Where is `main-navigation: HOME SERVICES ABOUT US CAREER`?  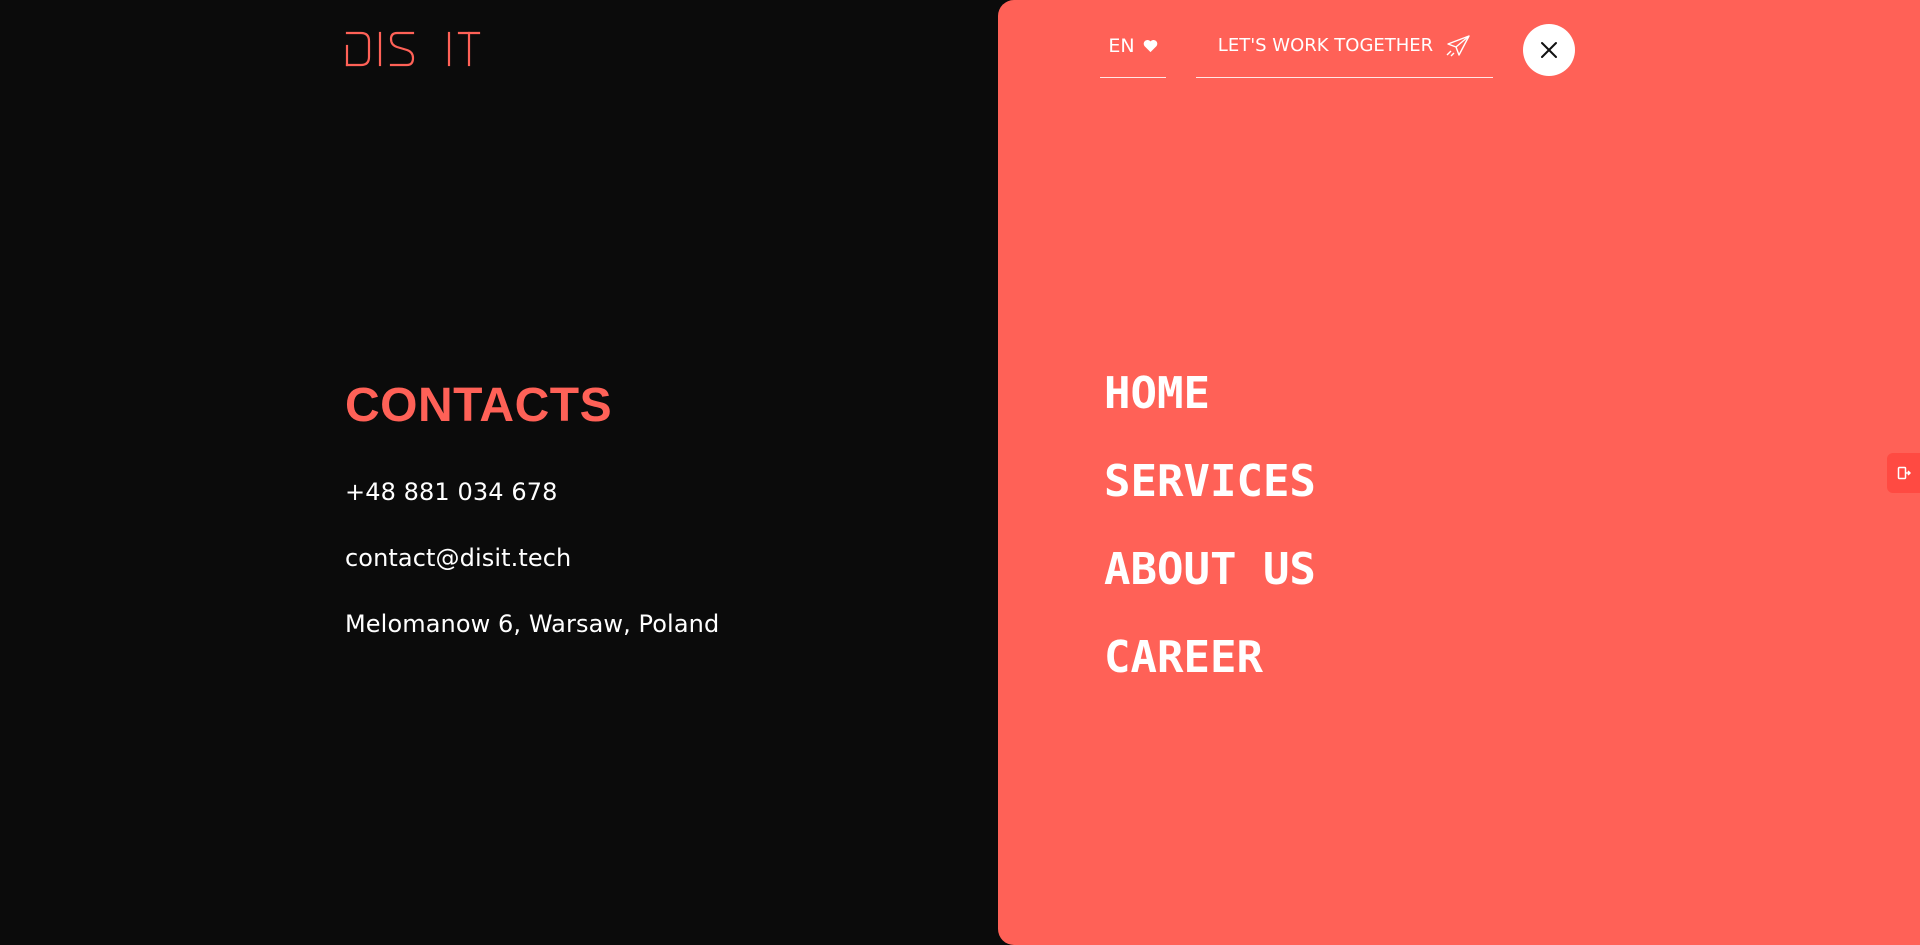
main-navigation: HOME SERVICES ABOUT US CAREER is located at coordinates (1210, 526).